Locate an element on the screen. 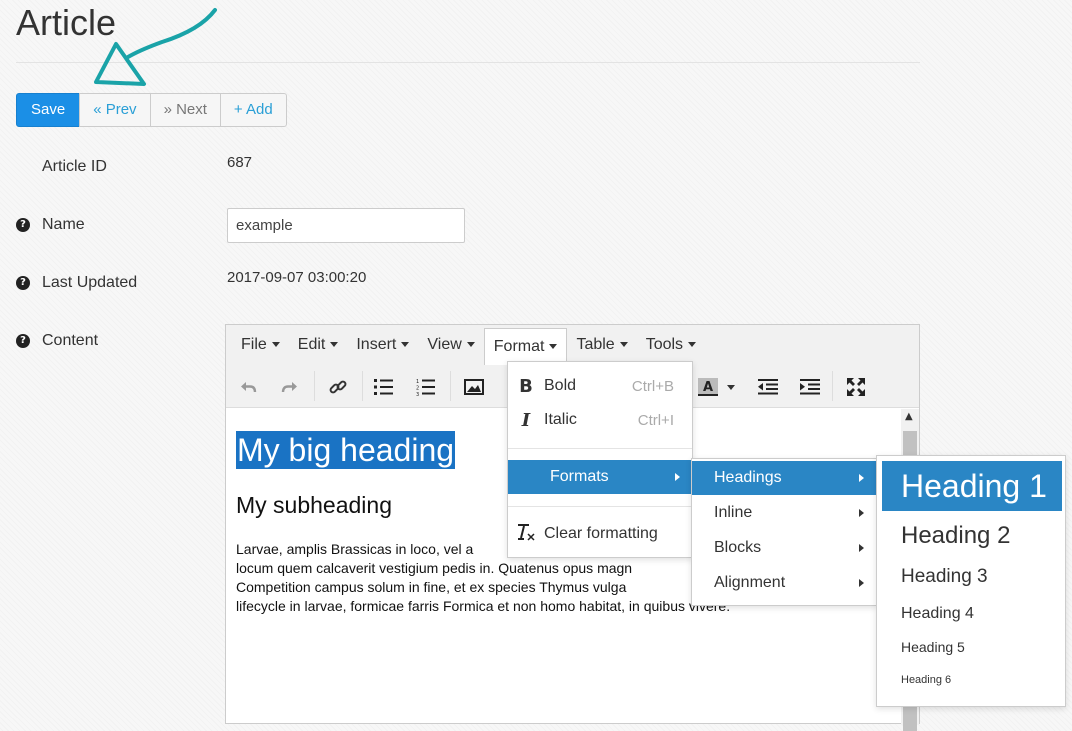 This screenshot has width=1072, height=731. text-color-icon: A is located at coordinates (708, 387).